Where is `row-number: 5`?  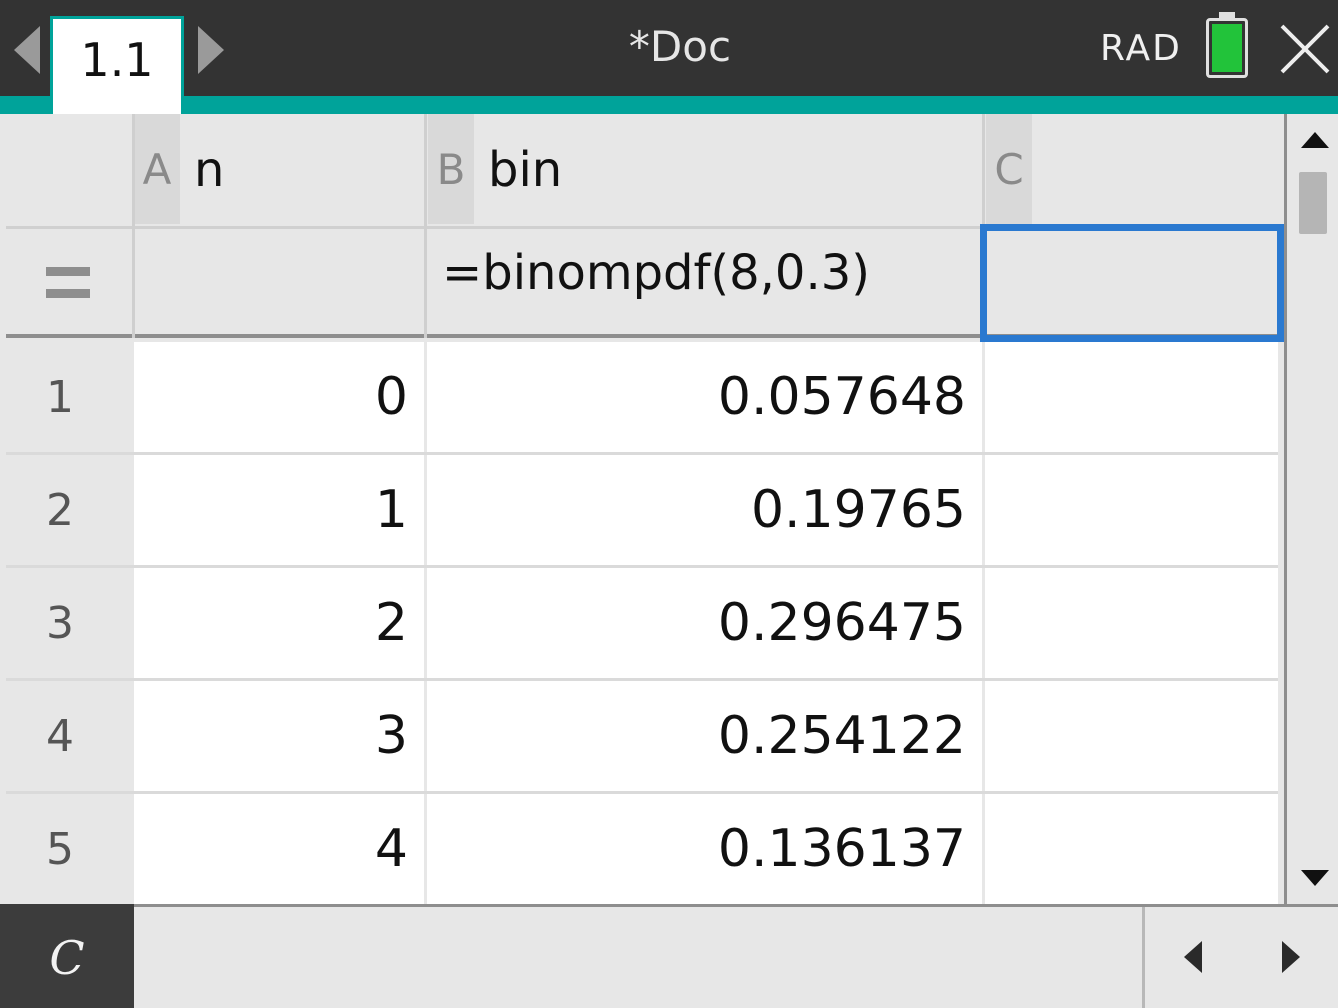
row-number: 5 is located at coordinates (70, 849).